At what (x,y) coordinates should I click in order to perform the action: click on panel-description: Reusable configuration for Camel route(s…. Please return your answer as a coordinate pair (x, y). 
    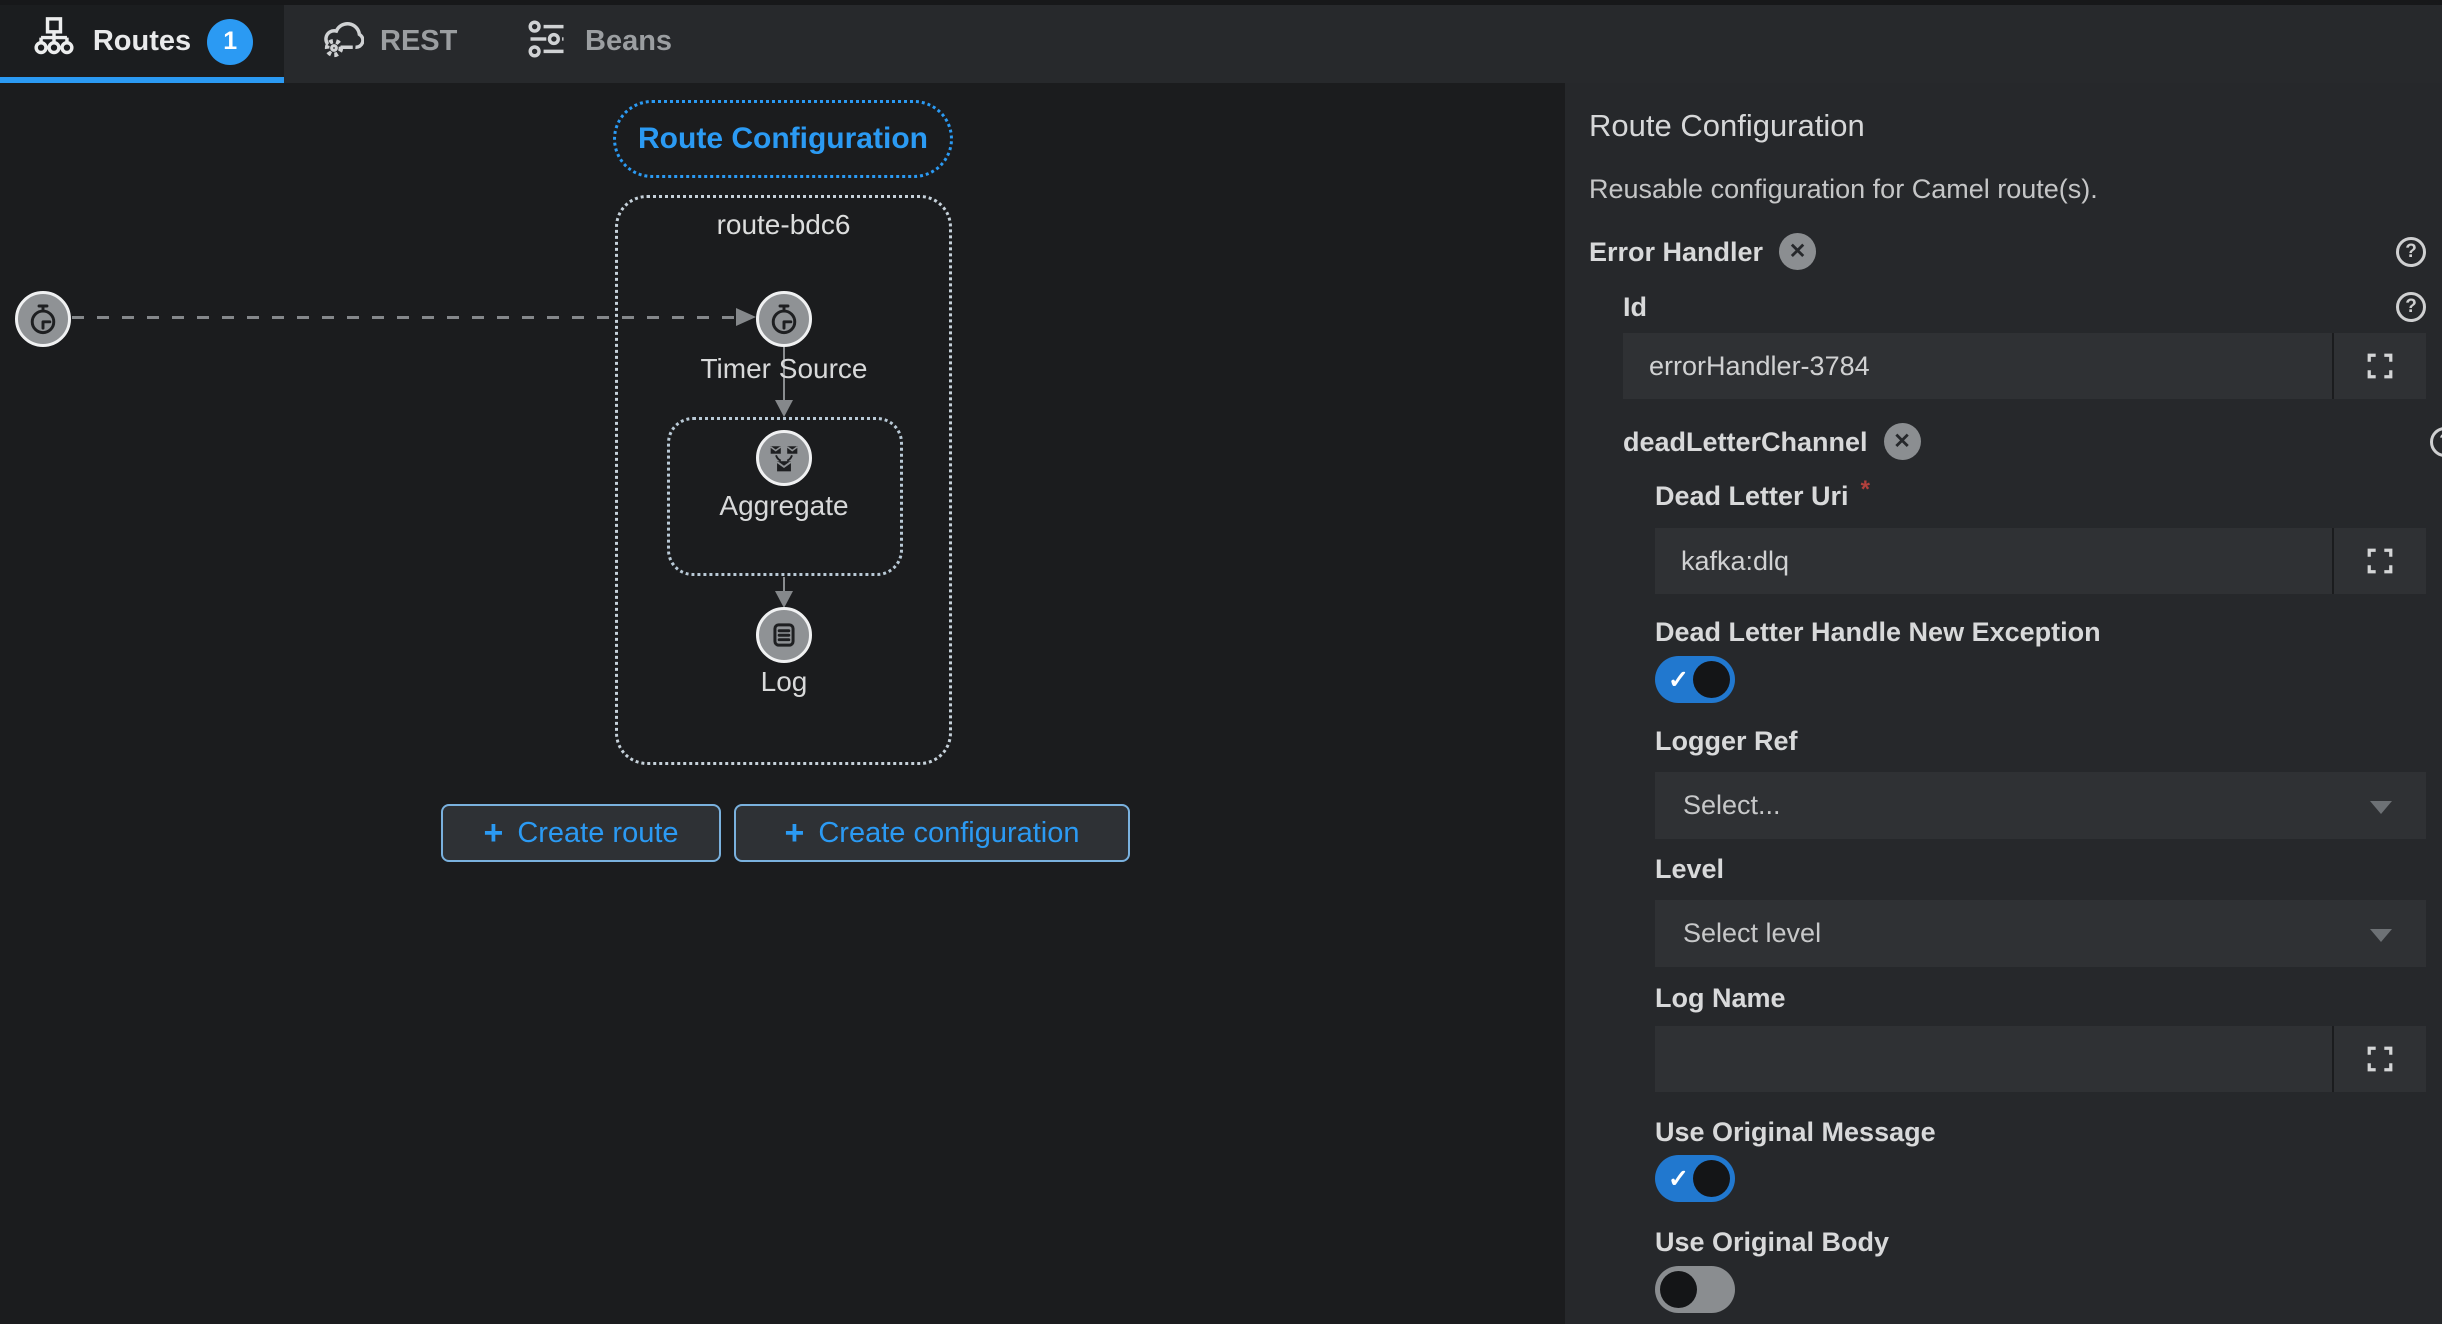
    Looking at the image, I should click on (1843, 189).